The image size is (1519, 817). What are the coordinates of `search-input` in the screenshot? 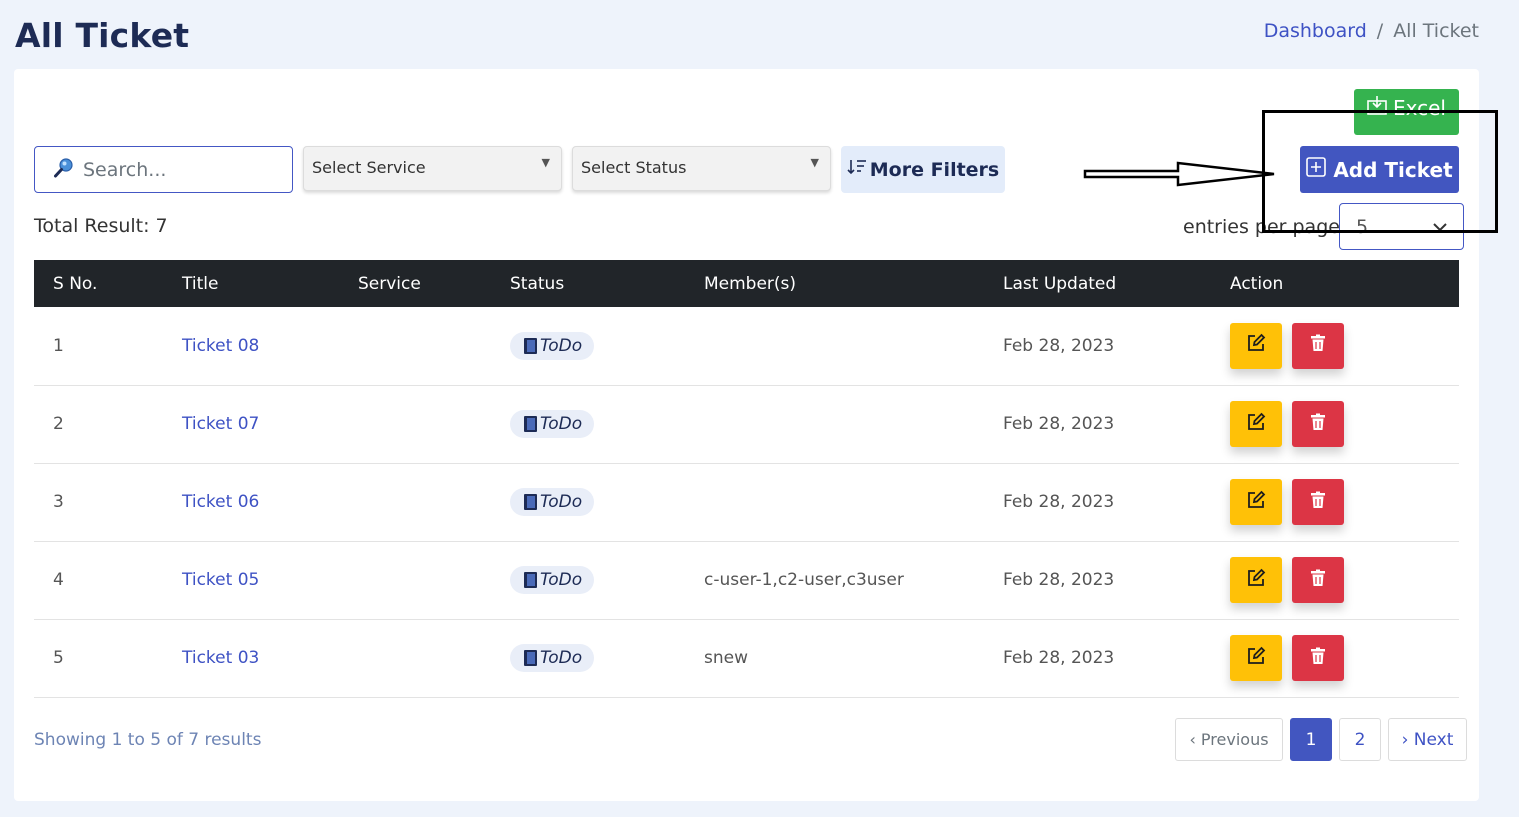 It's located at (173, 169).